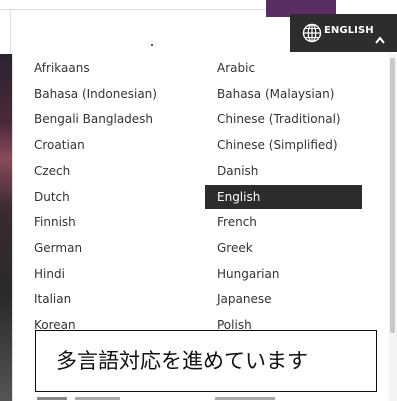  Describe the element at coordinates (283, 299) in the screenshot. I see `language-option-japanese: Japanese` at that location.